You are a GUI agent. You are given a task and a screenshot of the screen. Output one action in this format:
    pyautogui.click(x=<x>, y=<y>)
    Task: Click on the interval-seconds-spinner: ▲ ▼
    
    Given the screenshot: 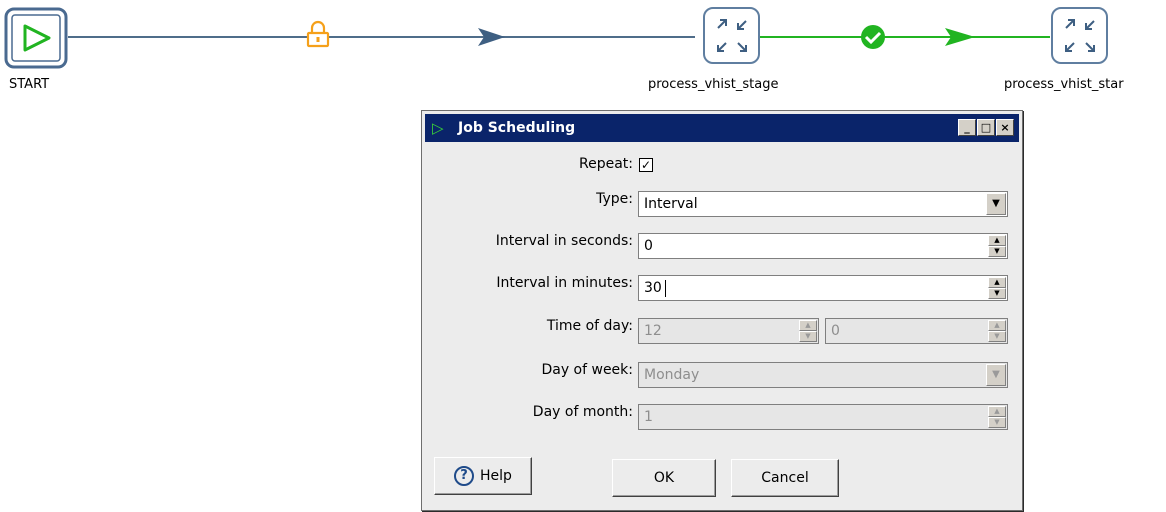 What is the action you would take?
    pyautogui.click(x=997, y=246)
    